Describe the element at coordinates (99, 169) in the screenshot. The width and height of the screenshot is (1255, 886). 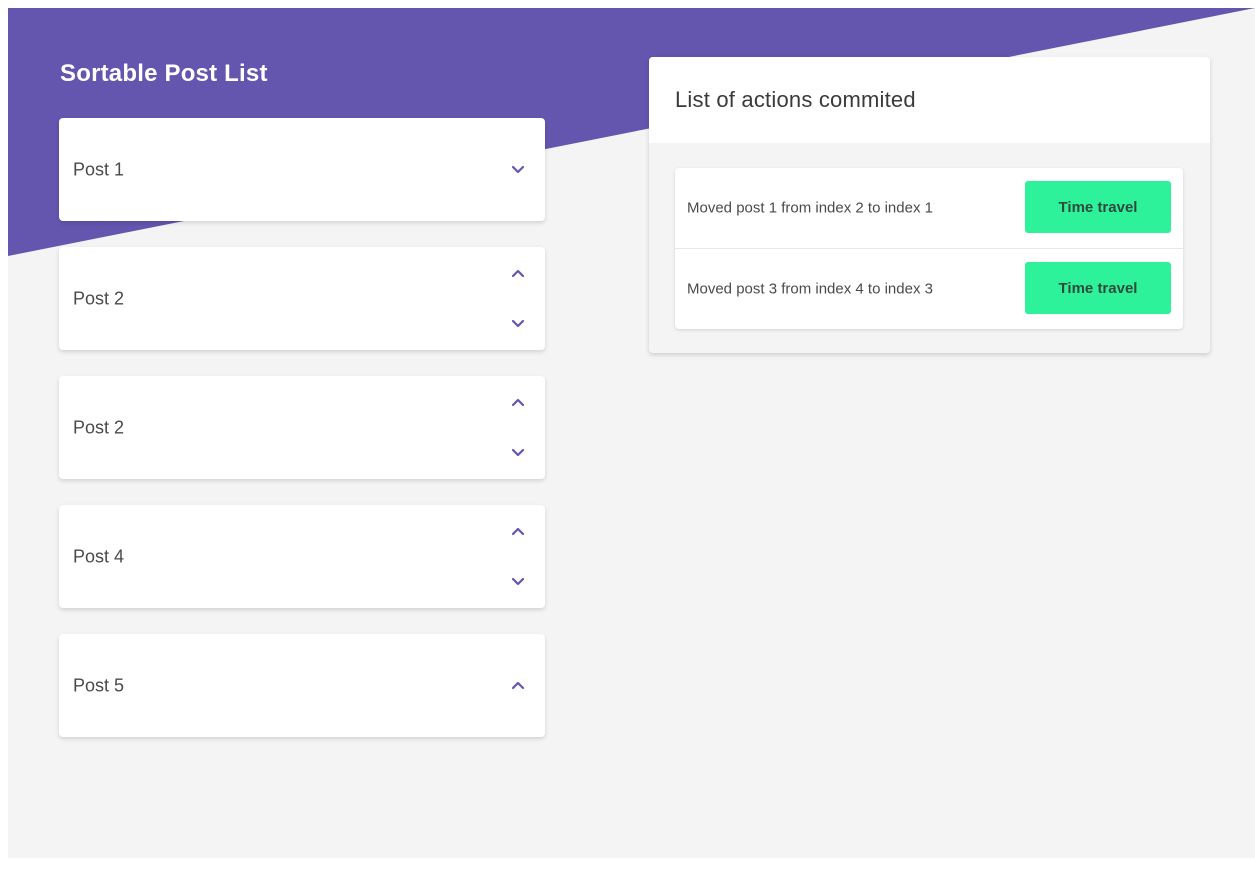
I see `post-title: Post 1` at that location.